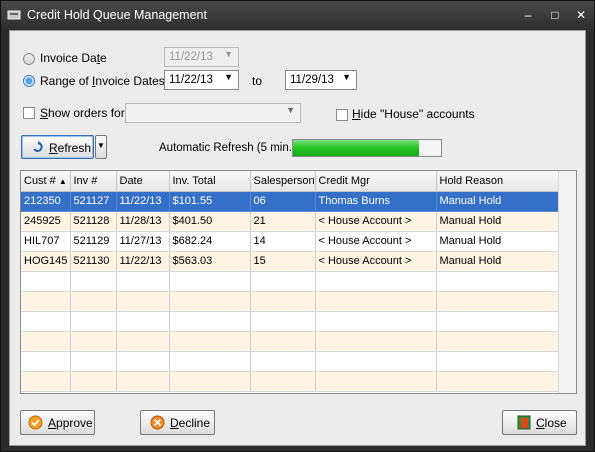  Describe the element at coordinates (14, 15) in the screenshot. I see `app-icon` at that location.